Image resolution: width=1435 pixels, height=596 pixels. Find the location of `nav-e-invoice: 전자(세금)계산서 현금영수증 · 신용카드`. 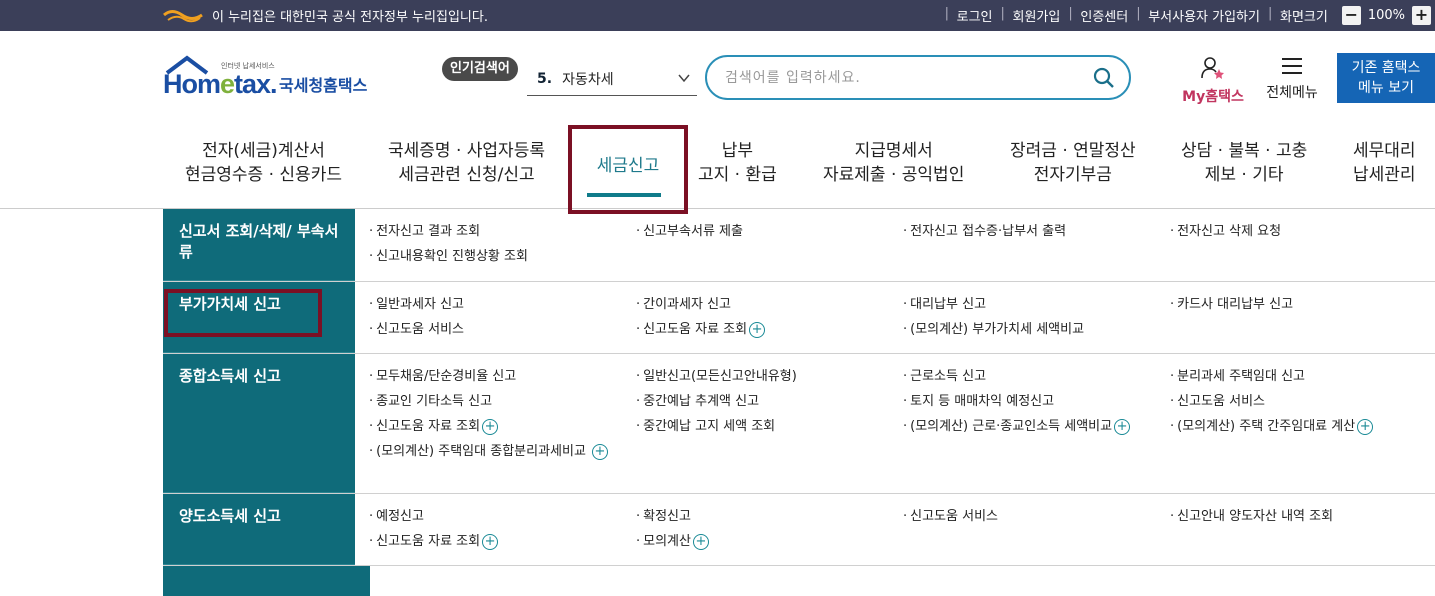

nav-e-invoice: 전자(세금)계산서 현금영수증 · 신용카드 is located at coordinates (263, 163).